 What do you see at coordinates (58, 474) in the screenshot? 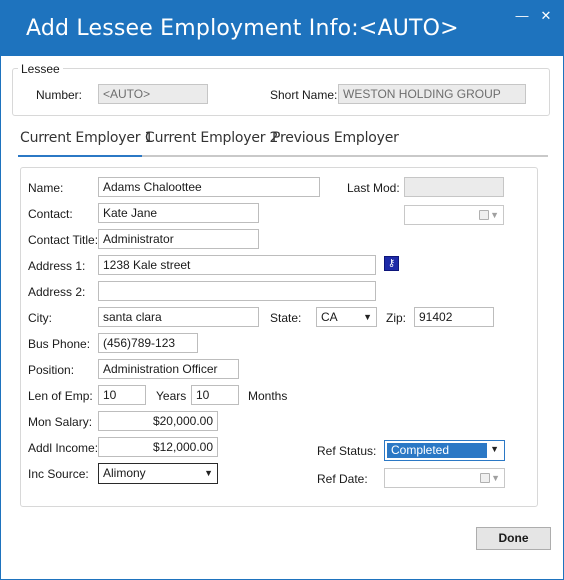
I see `inc-source-label: Inc Source:` at bounding box center [58, 474].